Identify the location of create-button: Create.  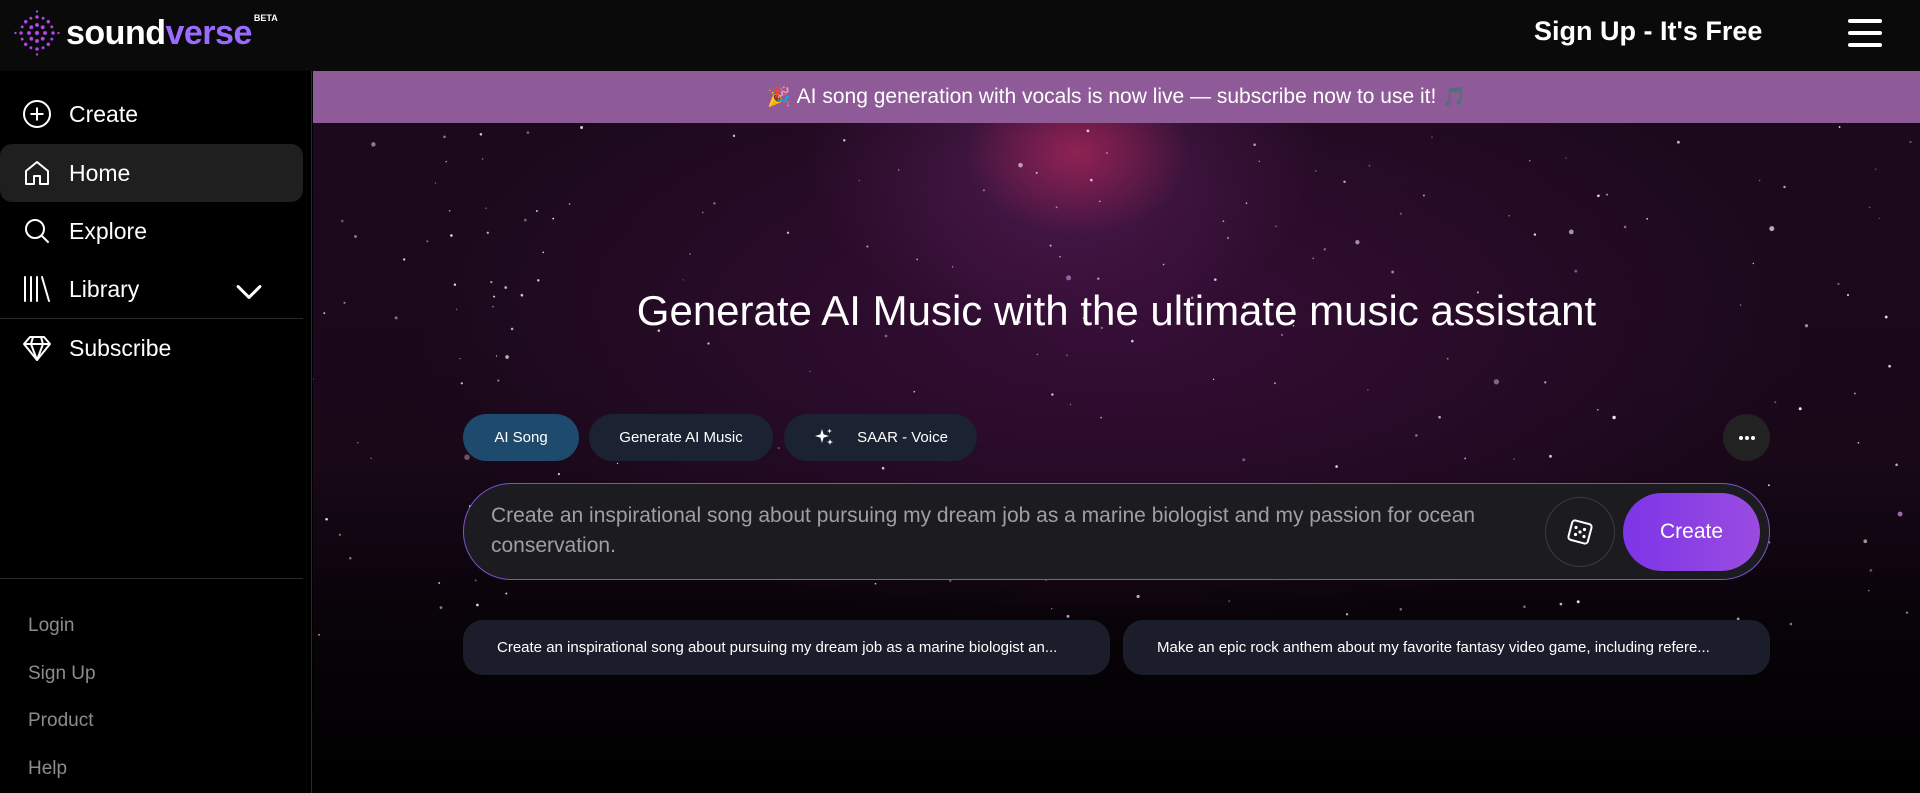
(1691, 532).